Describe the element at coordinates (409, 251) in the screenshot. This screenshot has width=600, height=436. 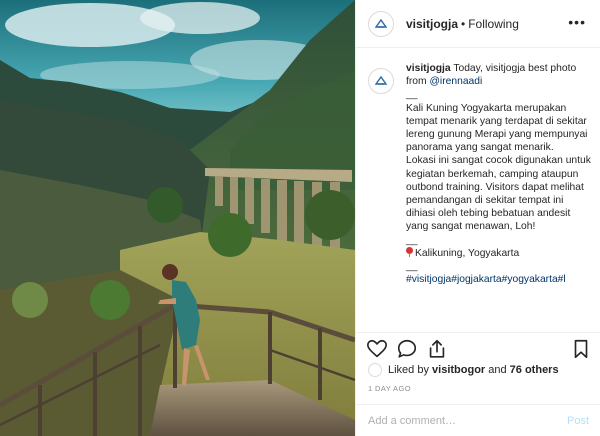
I see `location-pin-icon` at that location.